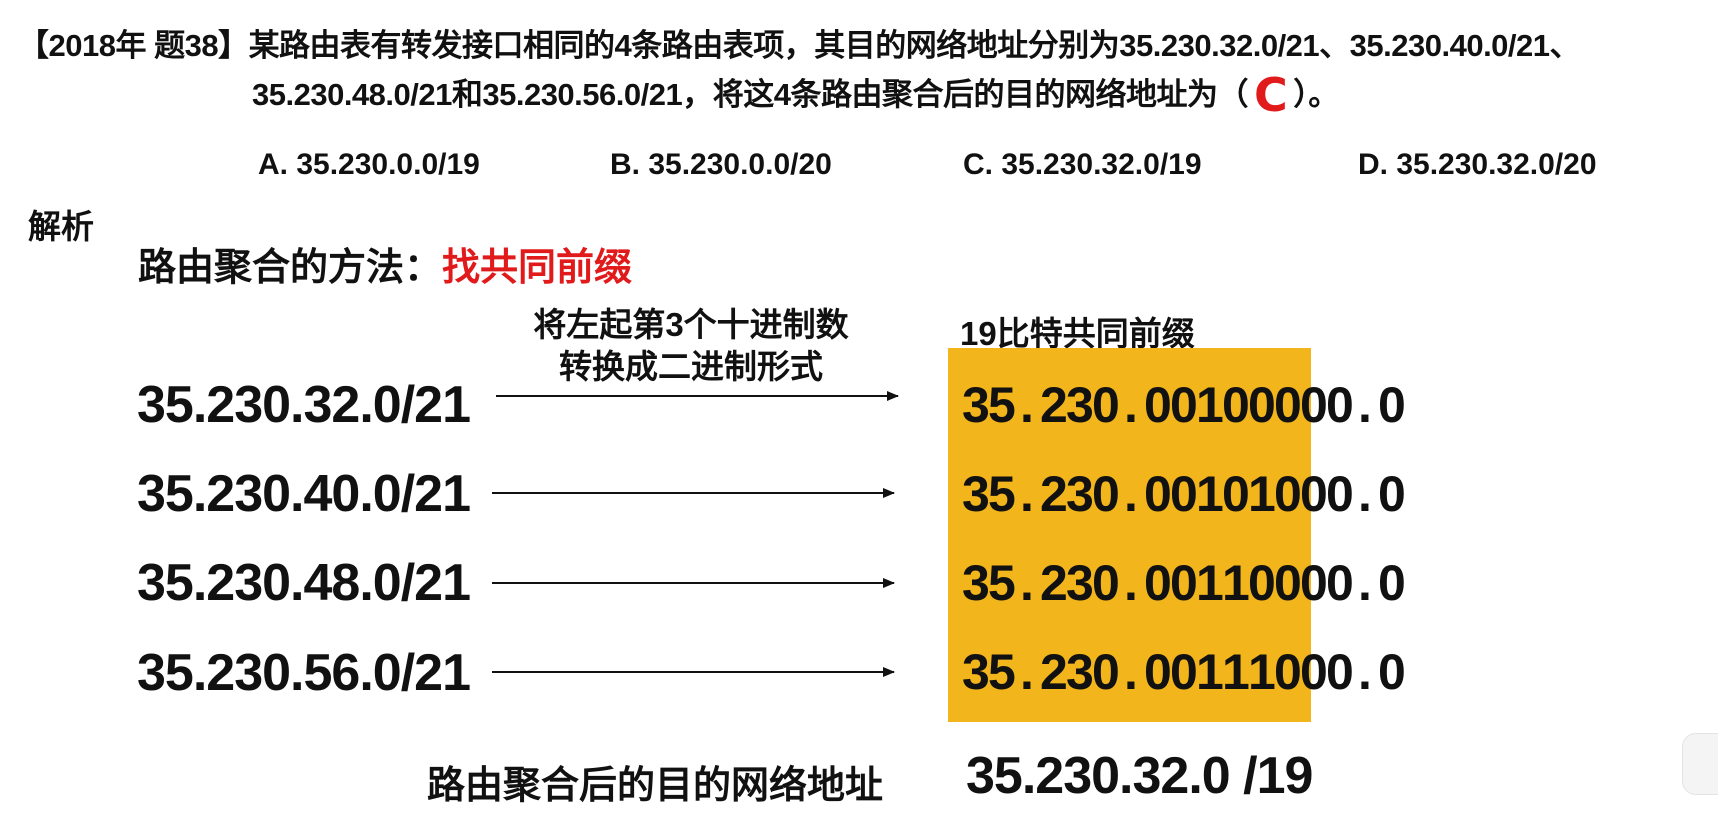 The width and height of the screenshot is (1718, 818). I want to click on route-decimal-2: 35.230.40.0/21, so click(304, 494).